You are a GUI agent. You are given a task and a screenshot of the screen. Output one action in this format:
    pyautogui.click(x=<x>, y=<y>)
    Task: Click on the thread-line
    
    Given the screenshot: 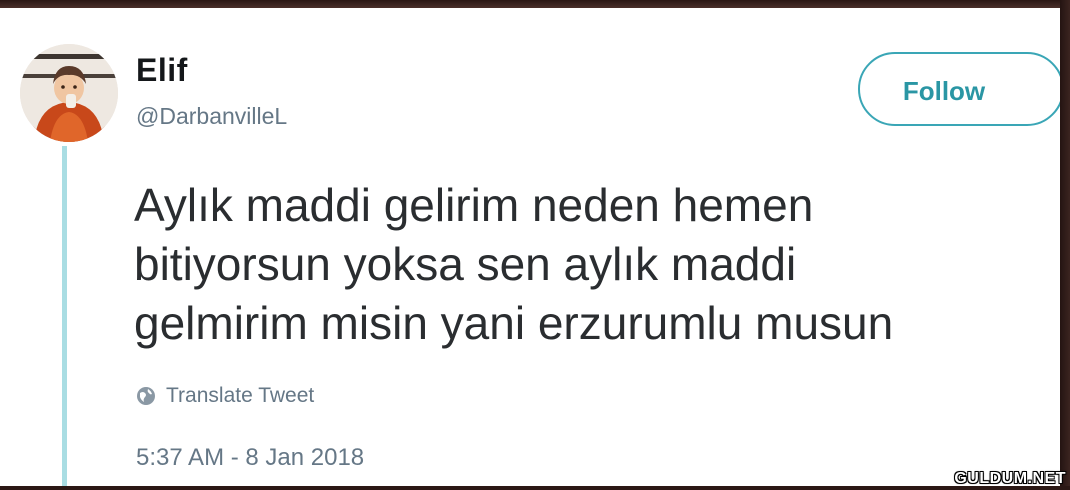 What is the action you would take?
    pyautogui.click(x=64, y=316)
    